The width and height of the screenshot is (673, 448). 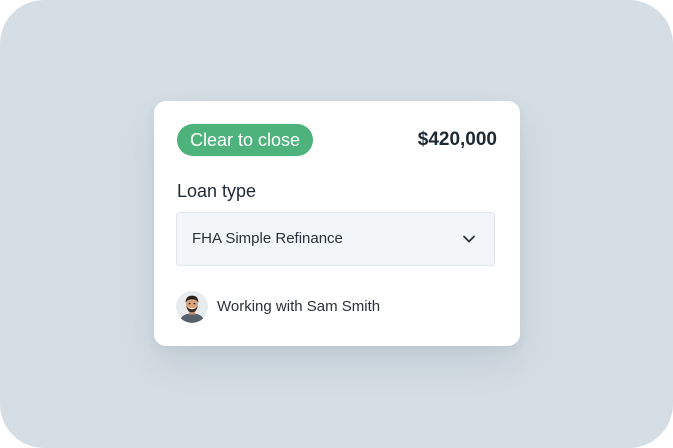 I want to click on loan-type-label: Loan type, so click(x=217, y=191).